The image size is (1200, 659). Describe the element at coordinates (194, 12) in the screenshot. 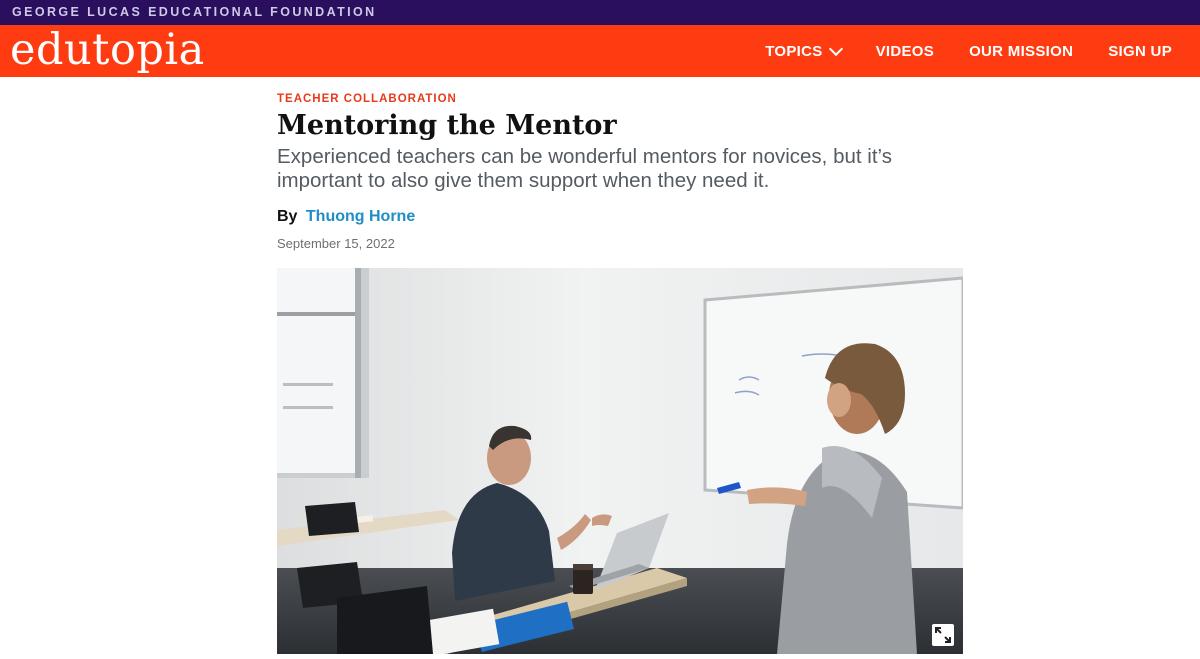

I see `foundation-name: GEORGE LUCAS EDUCATIONAL FOUNDATION` at that location.